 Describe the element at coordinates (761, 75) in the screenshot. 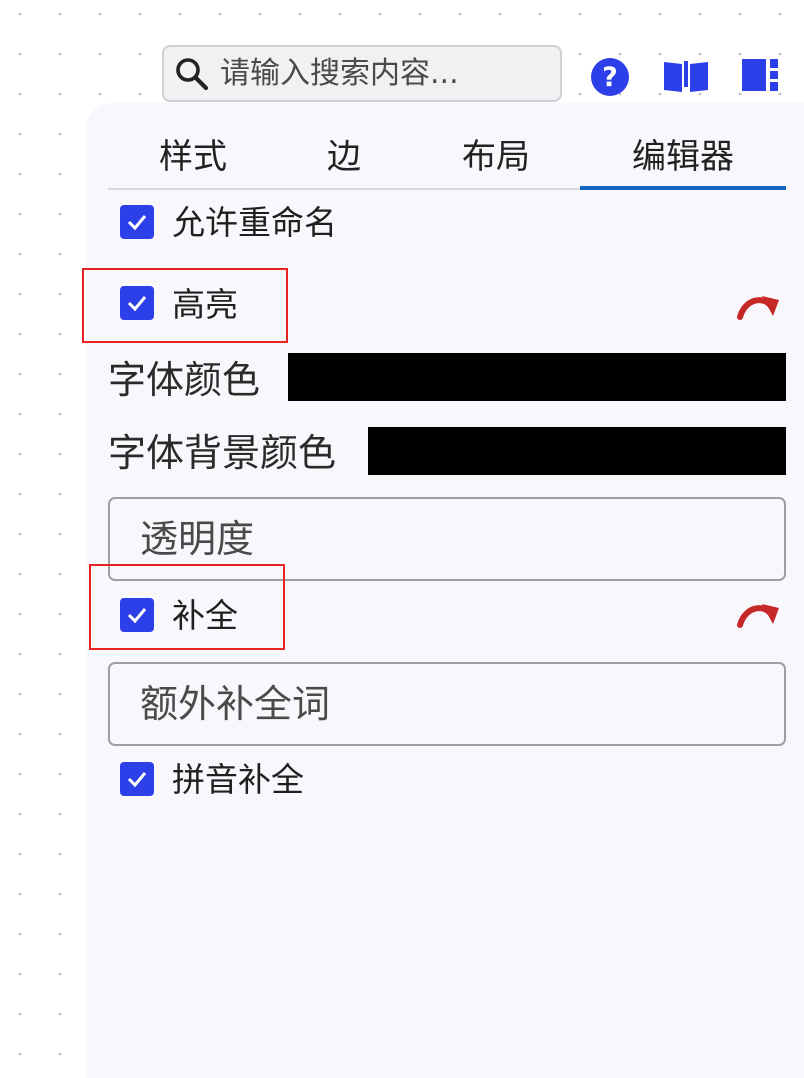

I see `panel-layout-icon` at that location.